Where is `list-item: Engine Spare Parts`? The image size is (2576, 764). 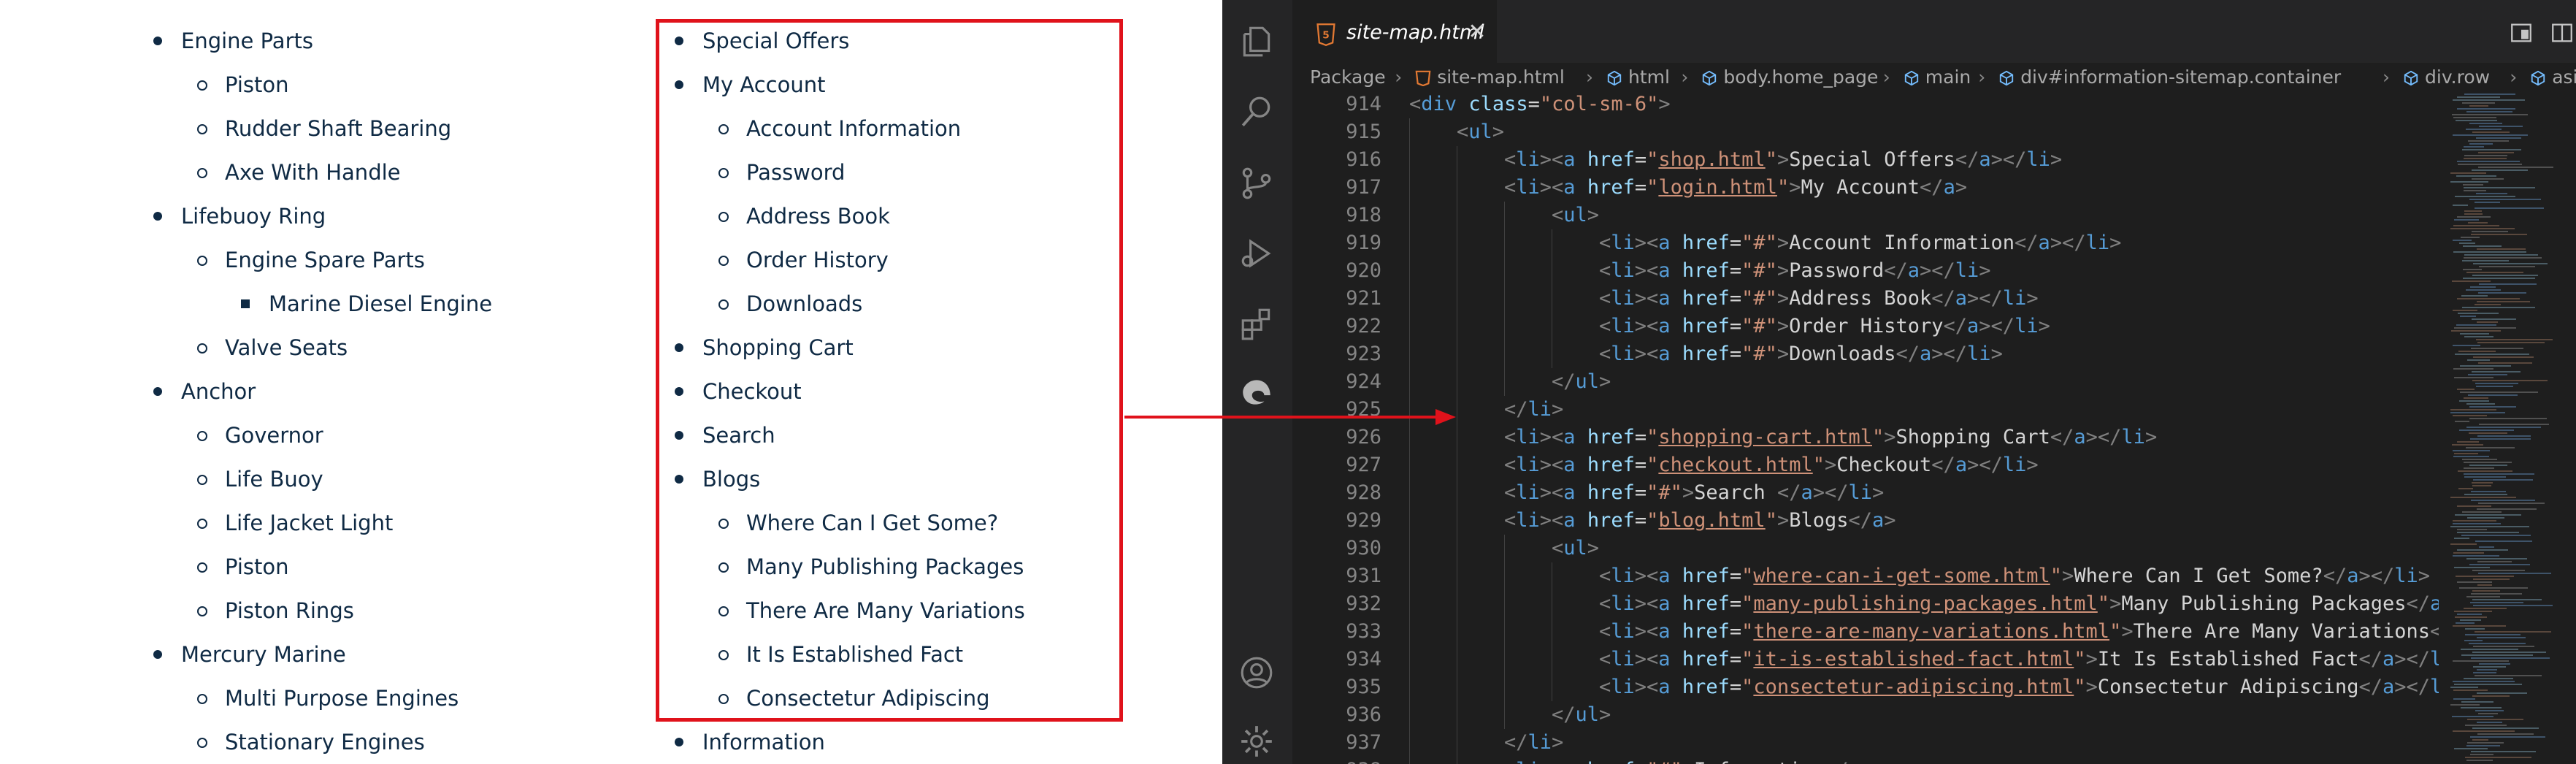 list-item: Engine Spare Parts is located at coordinates (311, 260).